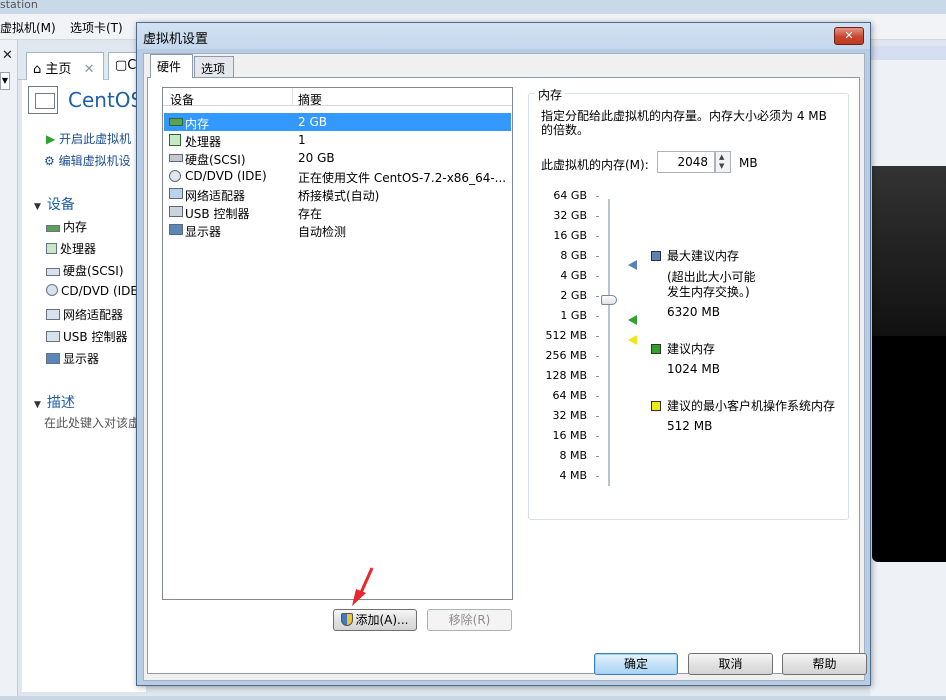  What do you see at coordinates (337, 140) in the screenshot?
I see `device-row-processor: 处理器 1` at bounding box center [337, 140].